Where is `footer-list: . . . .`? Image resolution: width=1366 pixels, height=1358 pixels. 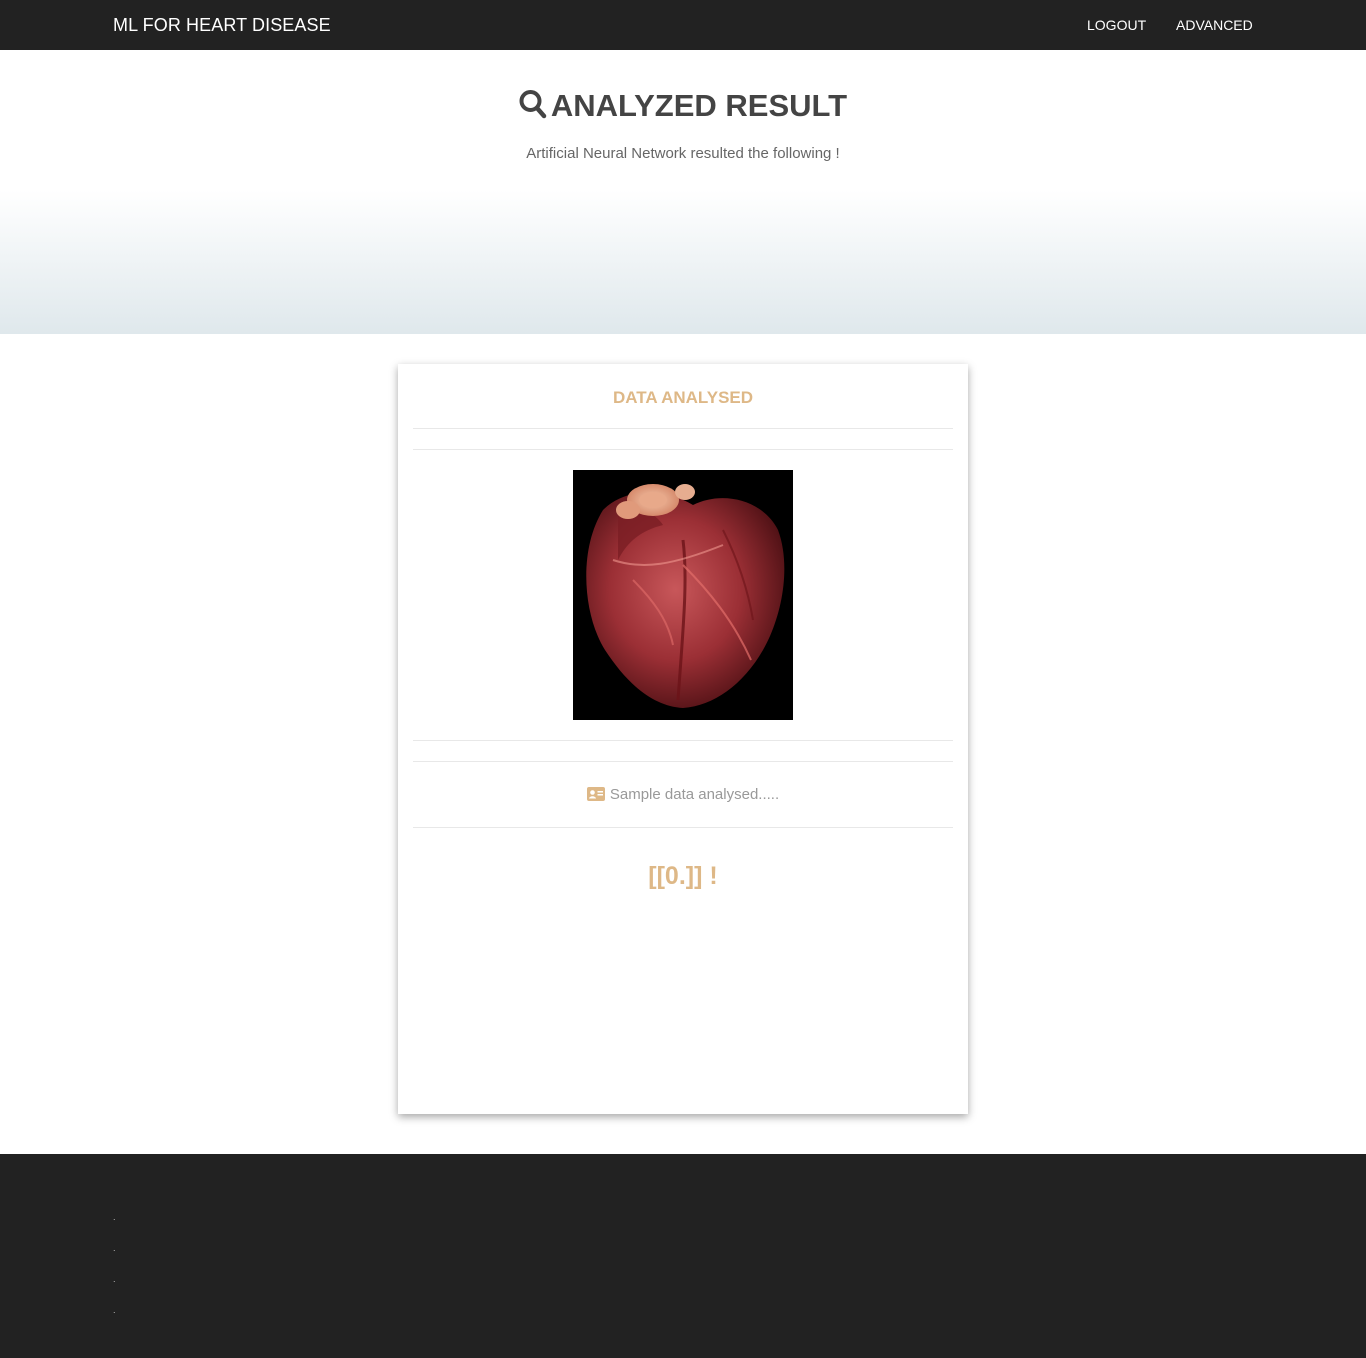 footer-list: . . . . is located at coordinates (114, 1264).